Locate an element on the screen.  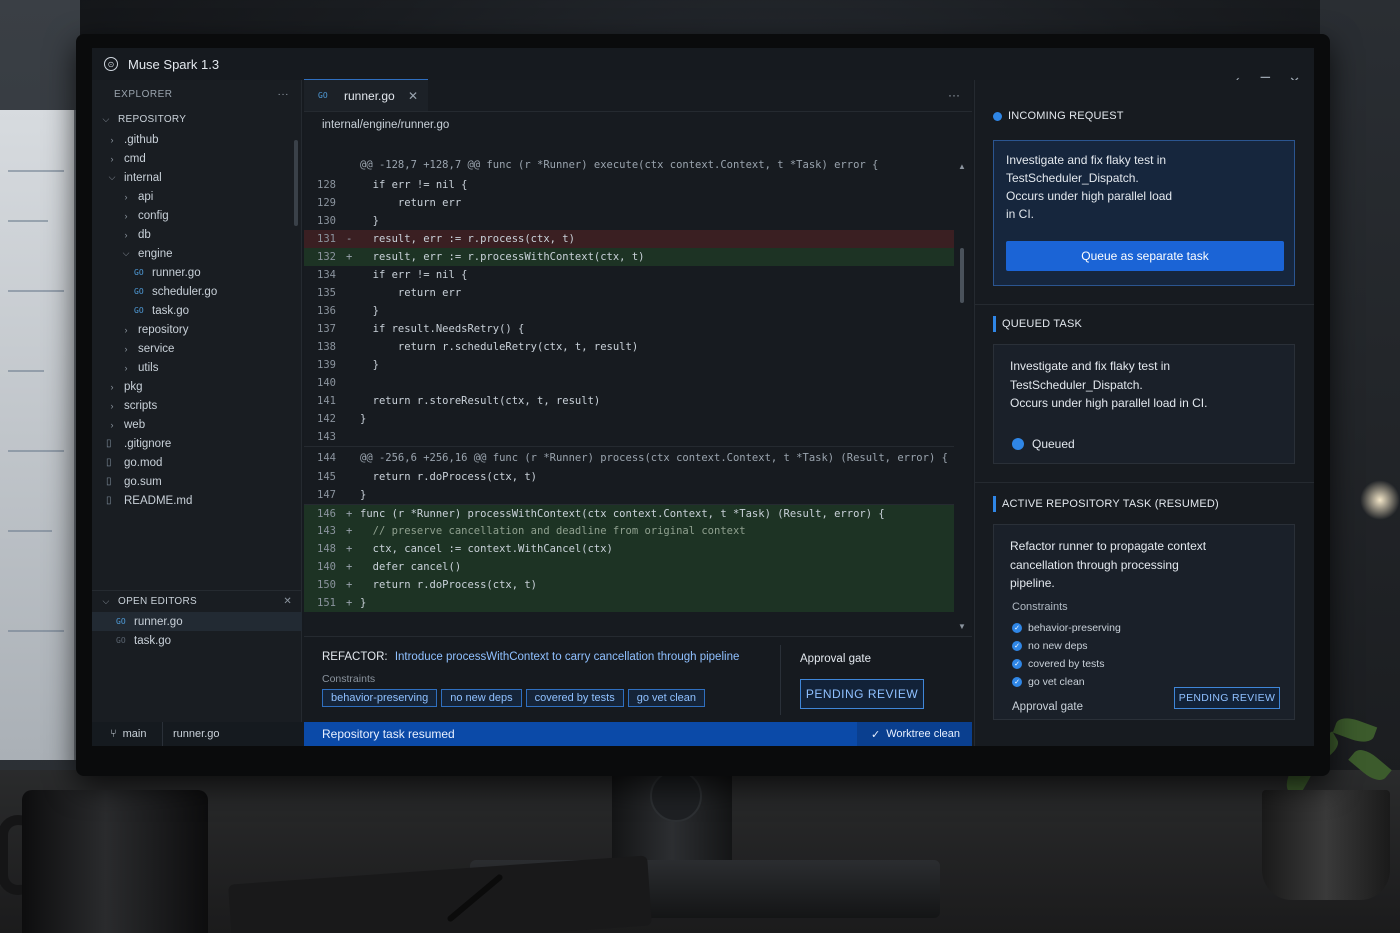
tree-item-label: runner.go is located at coordinates (176, 272).